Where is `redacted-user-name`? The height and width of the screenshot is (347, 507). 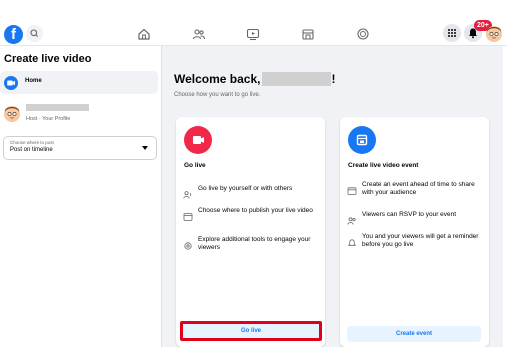
redacted-user-name is located at coordinates (297, 79).